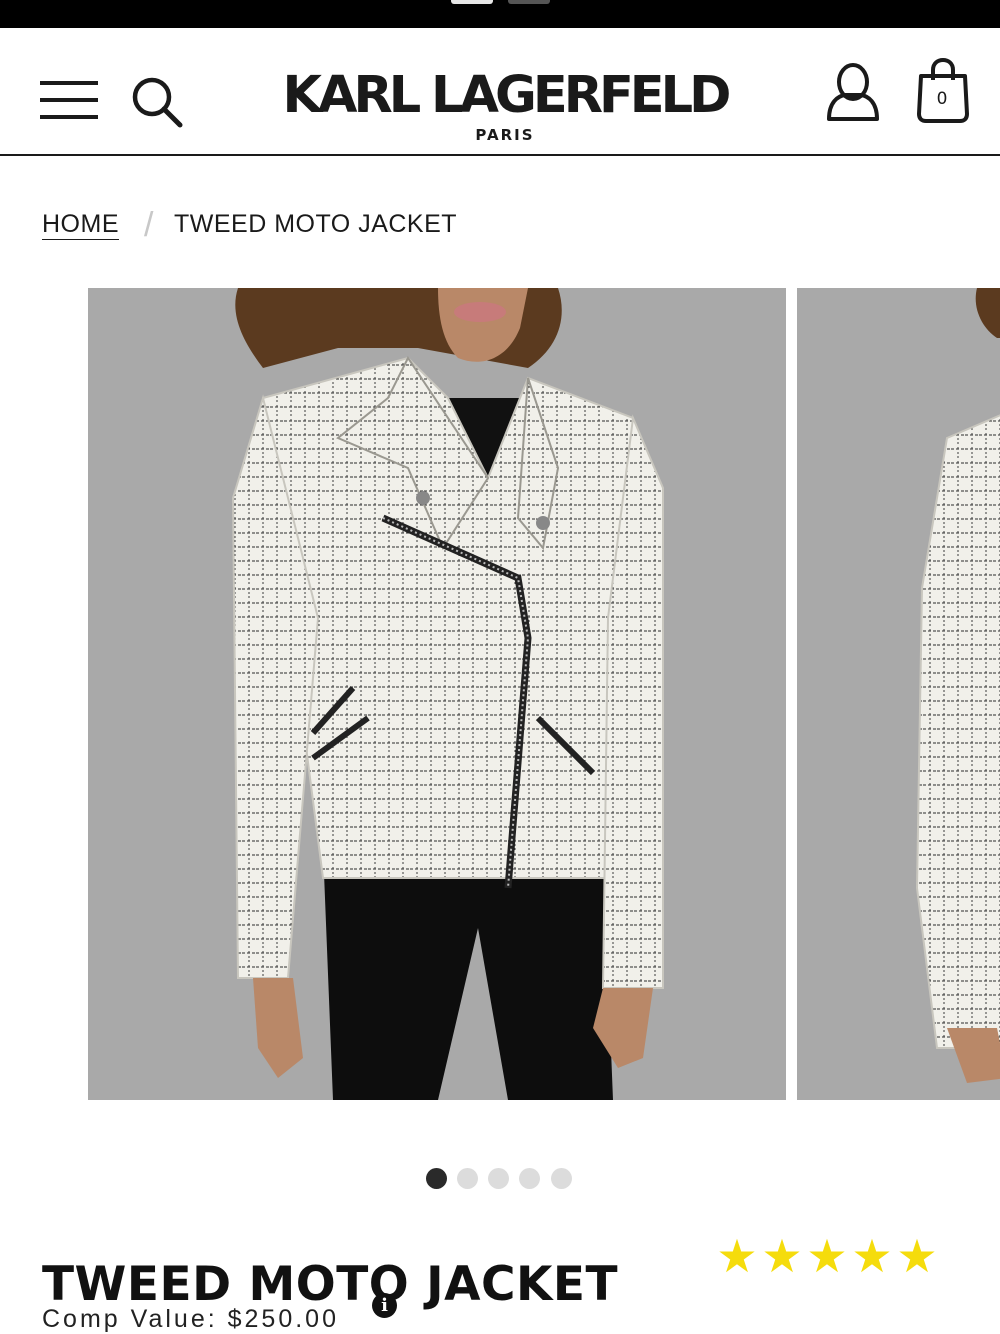 The image size is (1000, 1334). Describe the element at coordinates (942, 99) in the screenshot. I see `bag-count: 0` at that location.